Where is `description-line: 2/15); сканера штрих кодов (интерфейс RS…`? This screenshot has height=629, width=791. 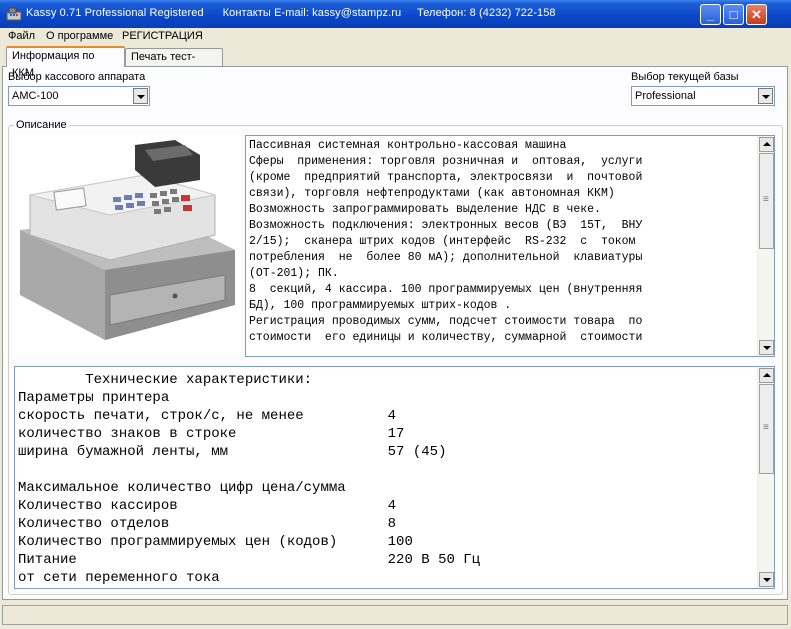
description-line: 2/15); сканера штрих кодов (интерфейс RS… is located at coordinates (442, 241).